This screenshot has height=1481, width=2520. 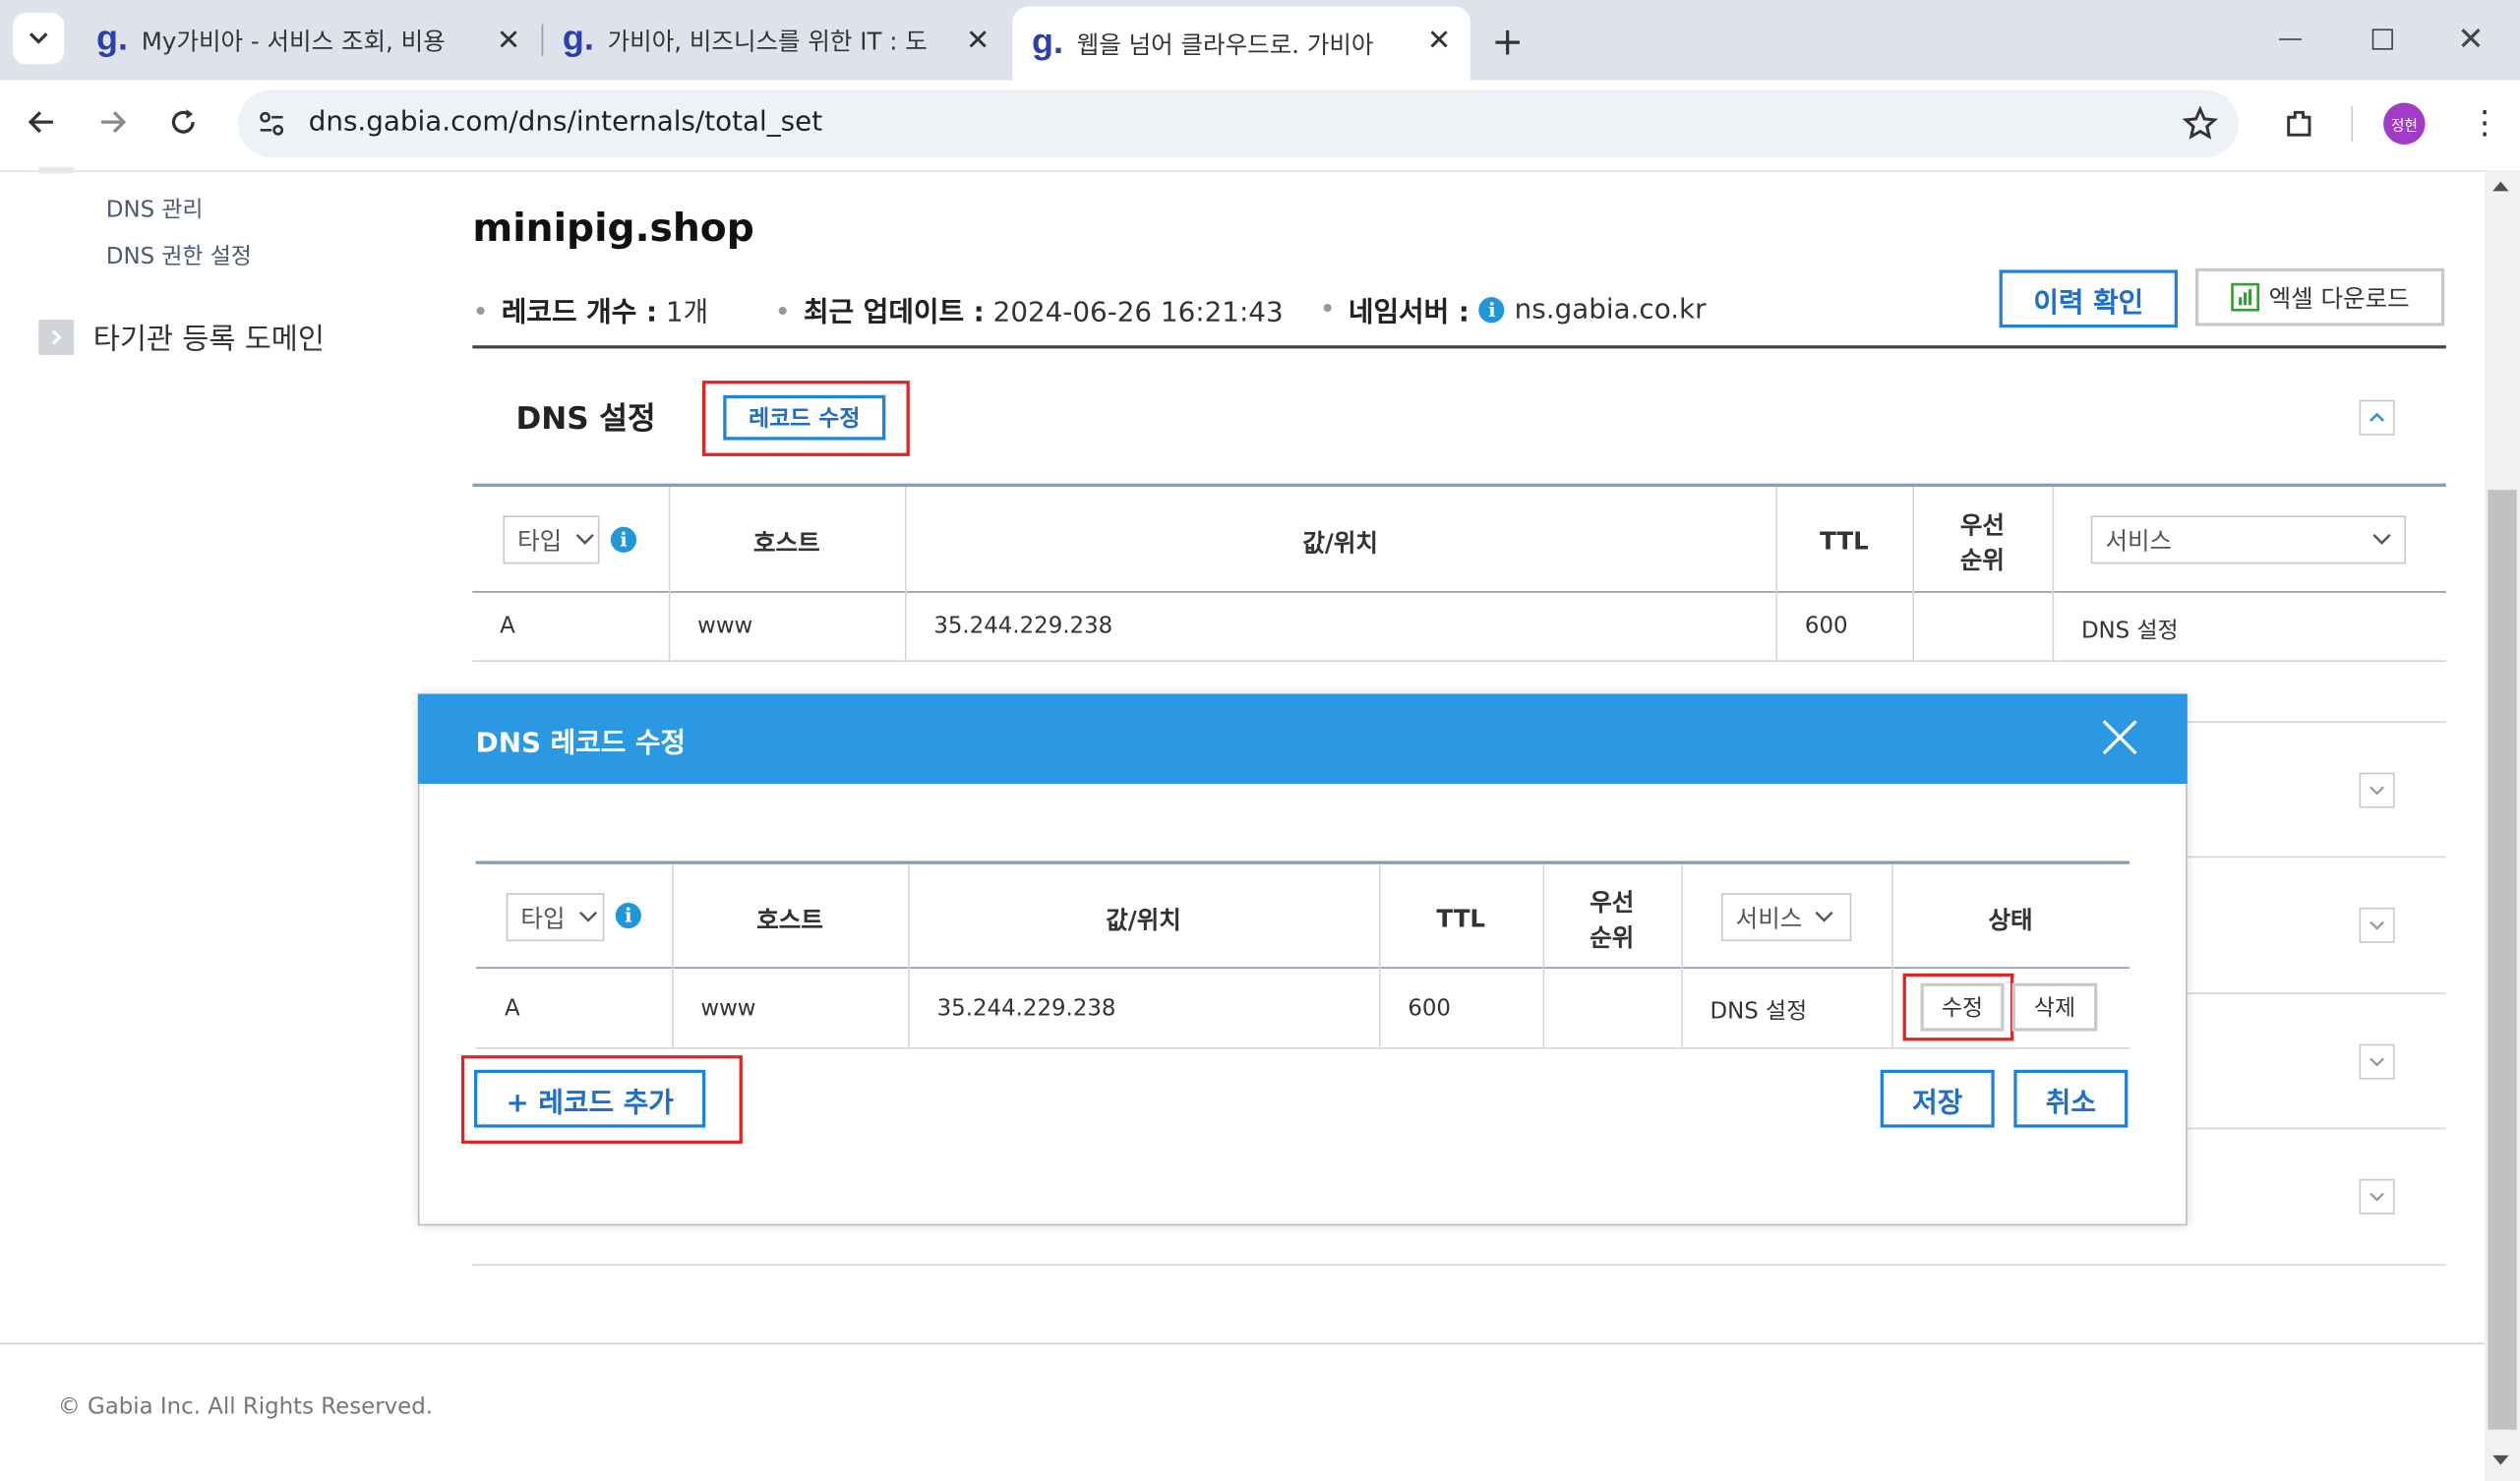 I want to click on modal-type-filter-select: 타입, so click(x=555, y=917).